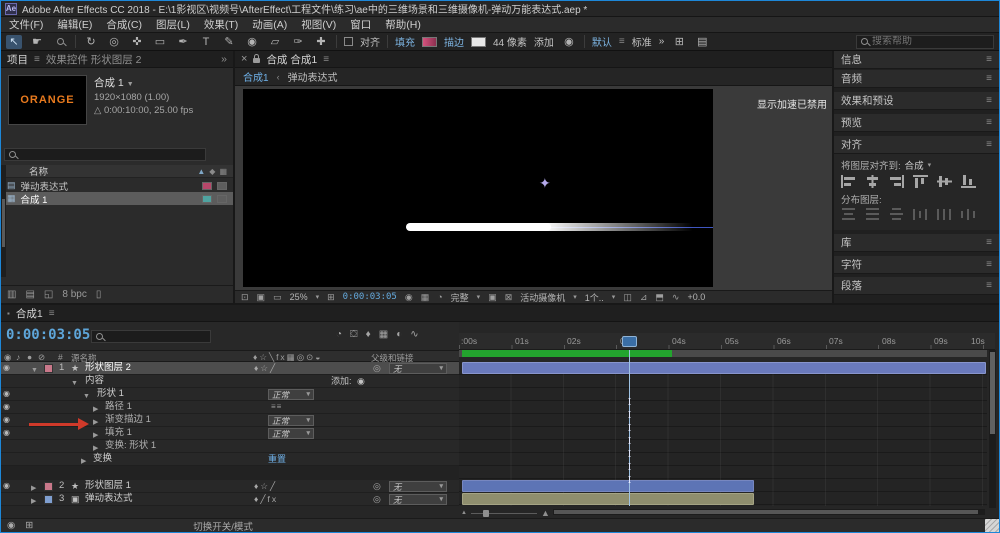 The height and width of the screenshot is (533, 1000). Describe the element at coordinates (137, 42) in the screenshot. I see `pan-behind-tool-icon: ✜` at that location.